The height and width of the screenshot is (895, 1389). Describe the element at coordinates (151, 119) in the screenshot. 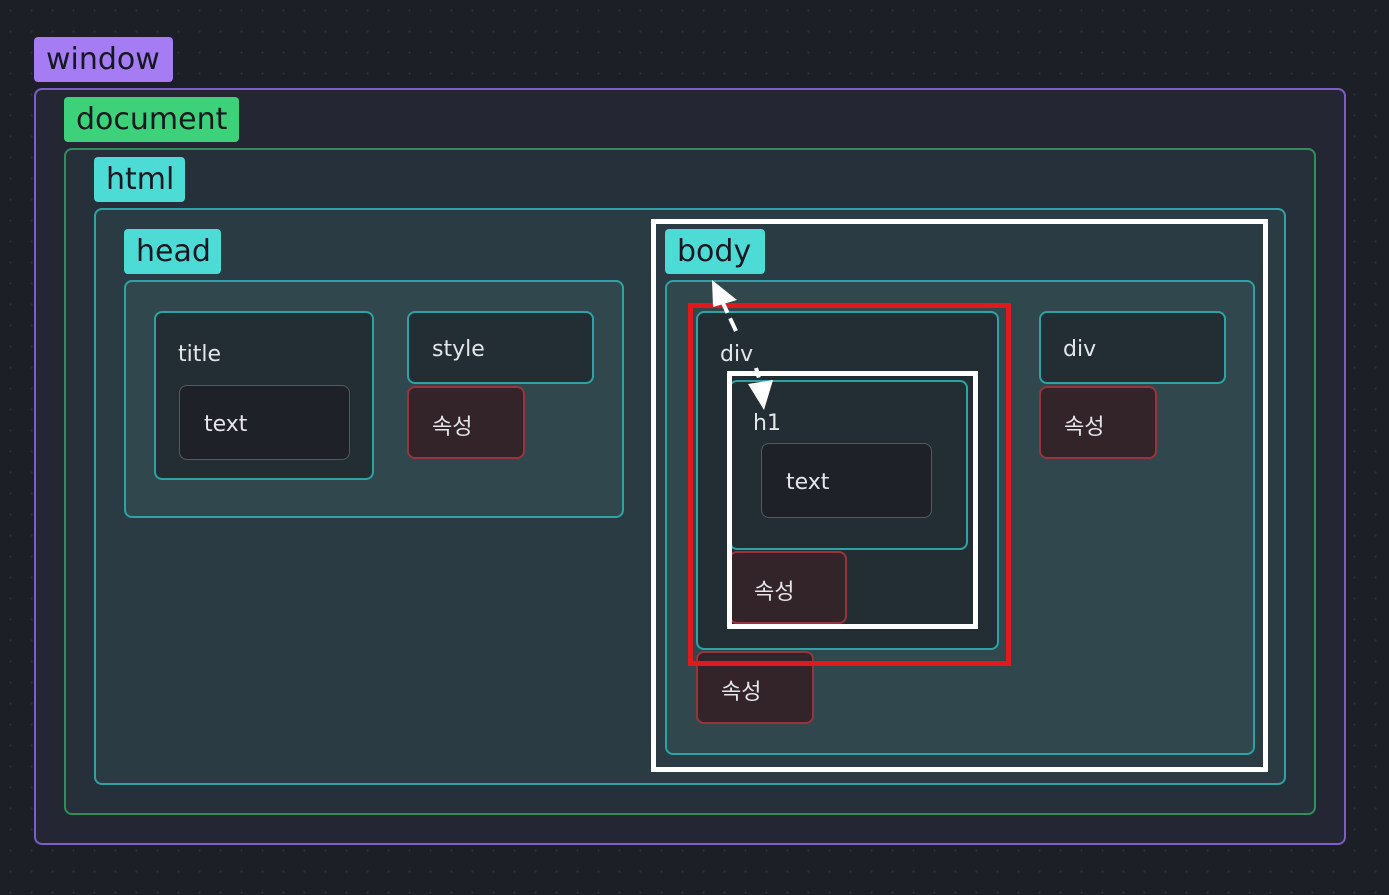

I see `document-tag: document` at that location.